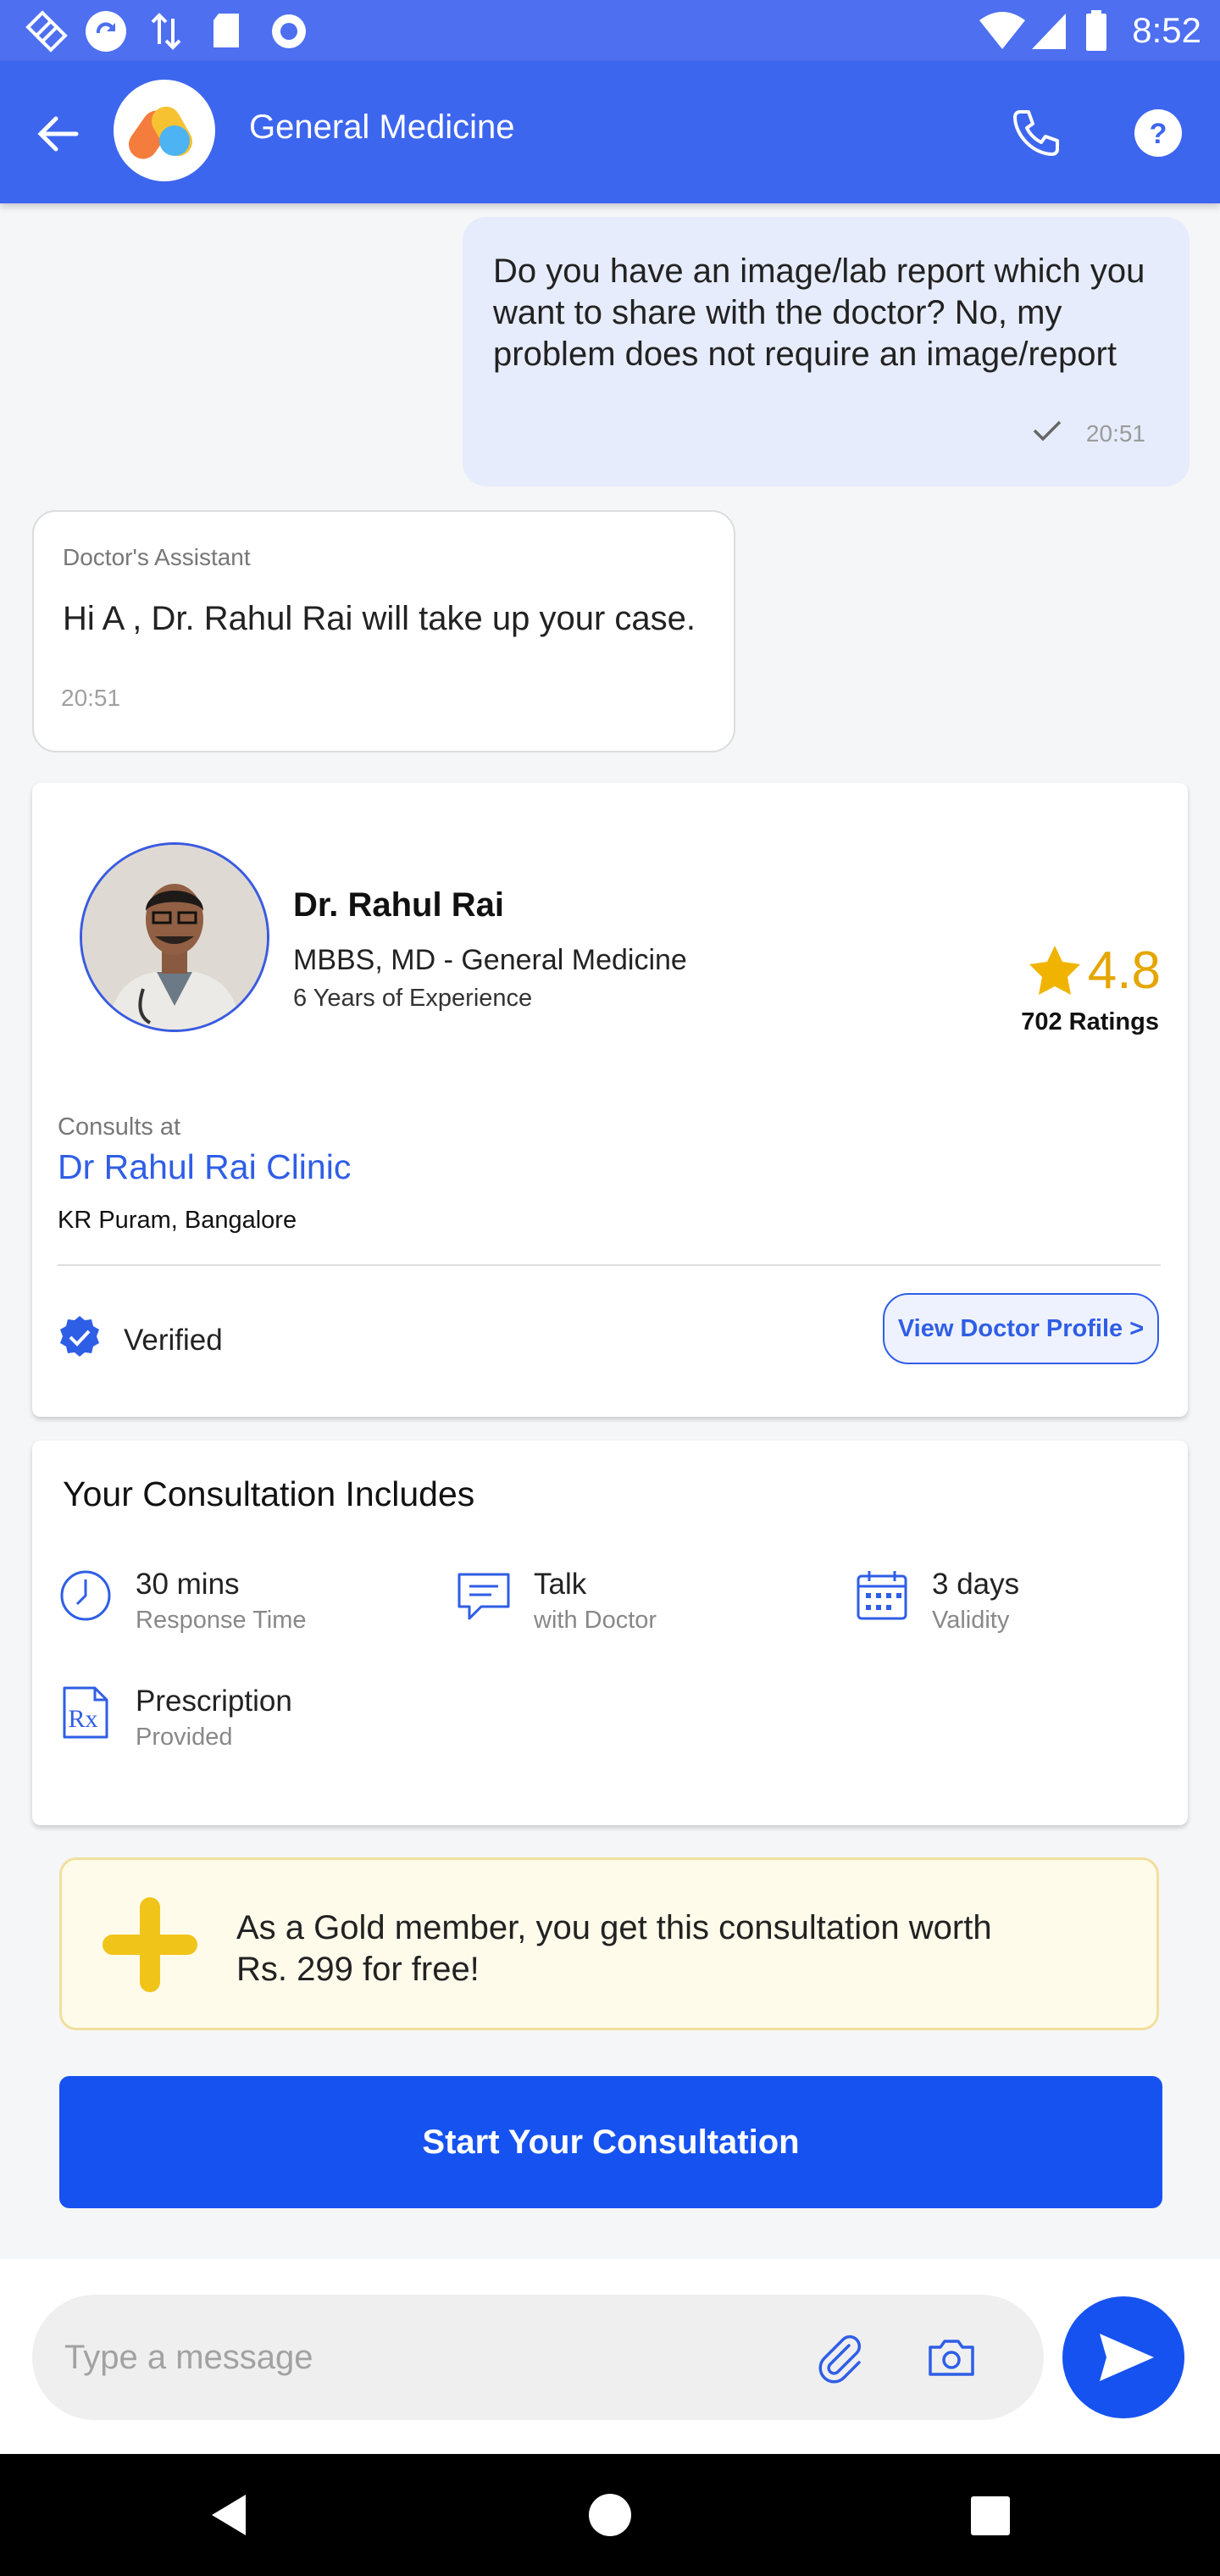 This screenshot has height=2576, width=1220. Describe the element at coordinates (173, 1340) in the screenshot. I see `verified-label: Verified` at that location.